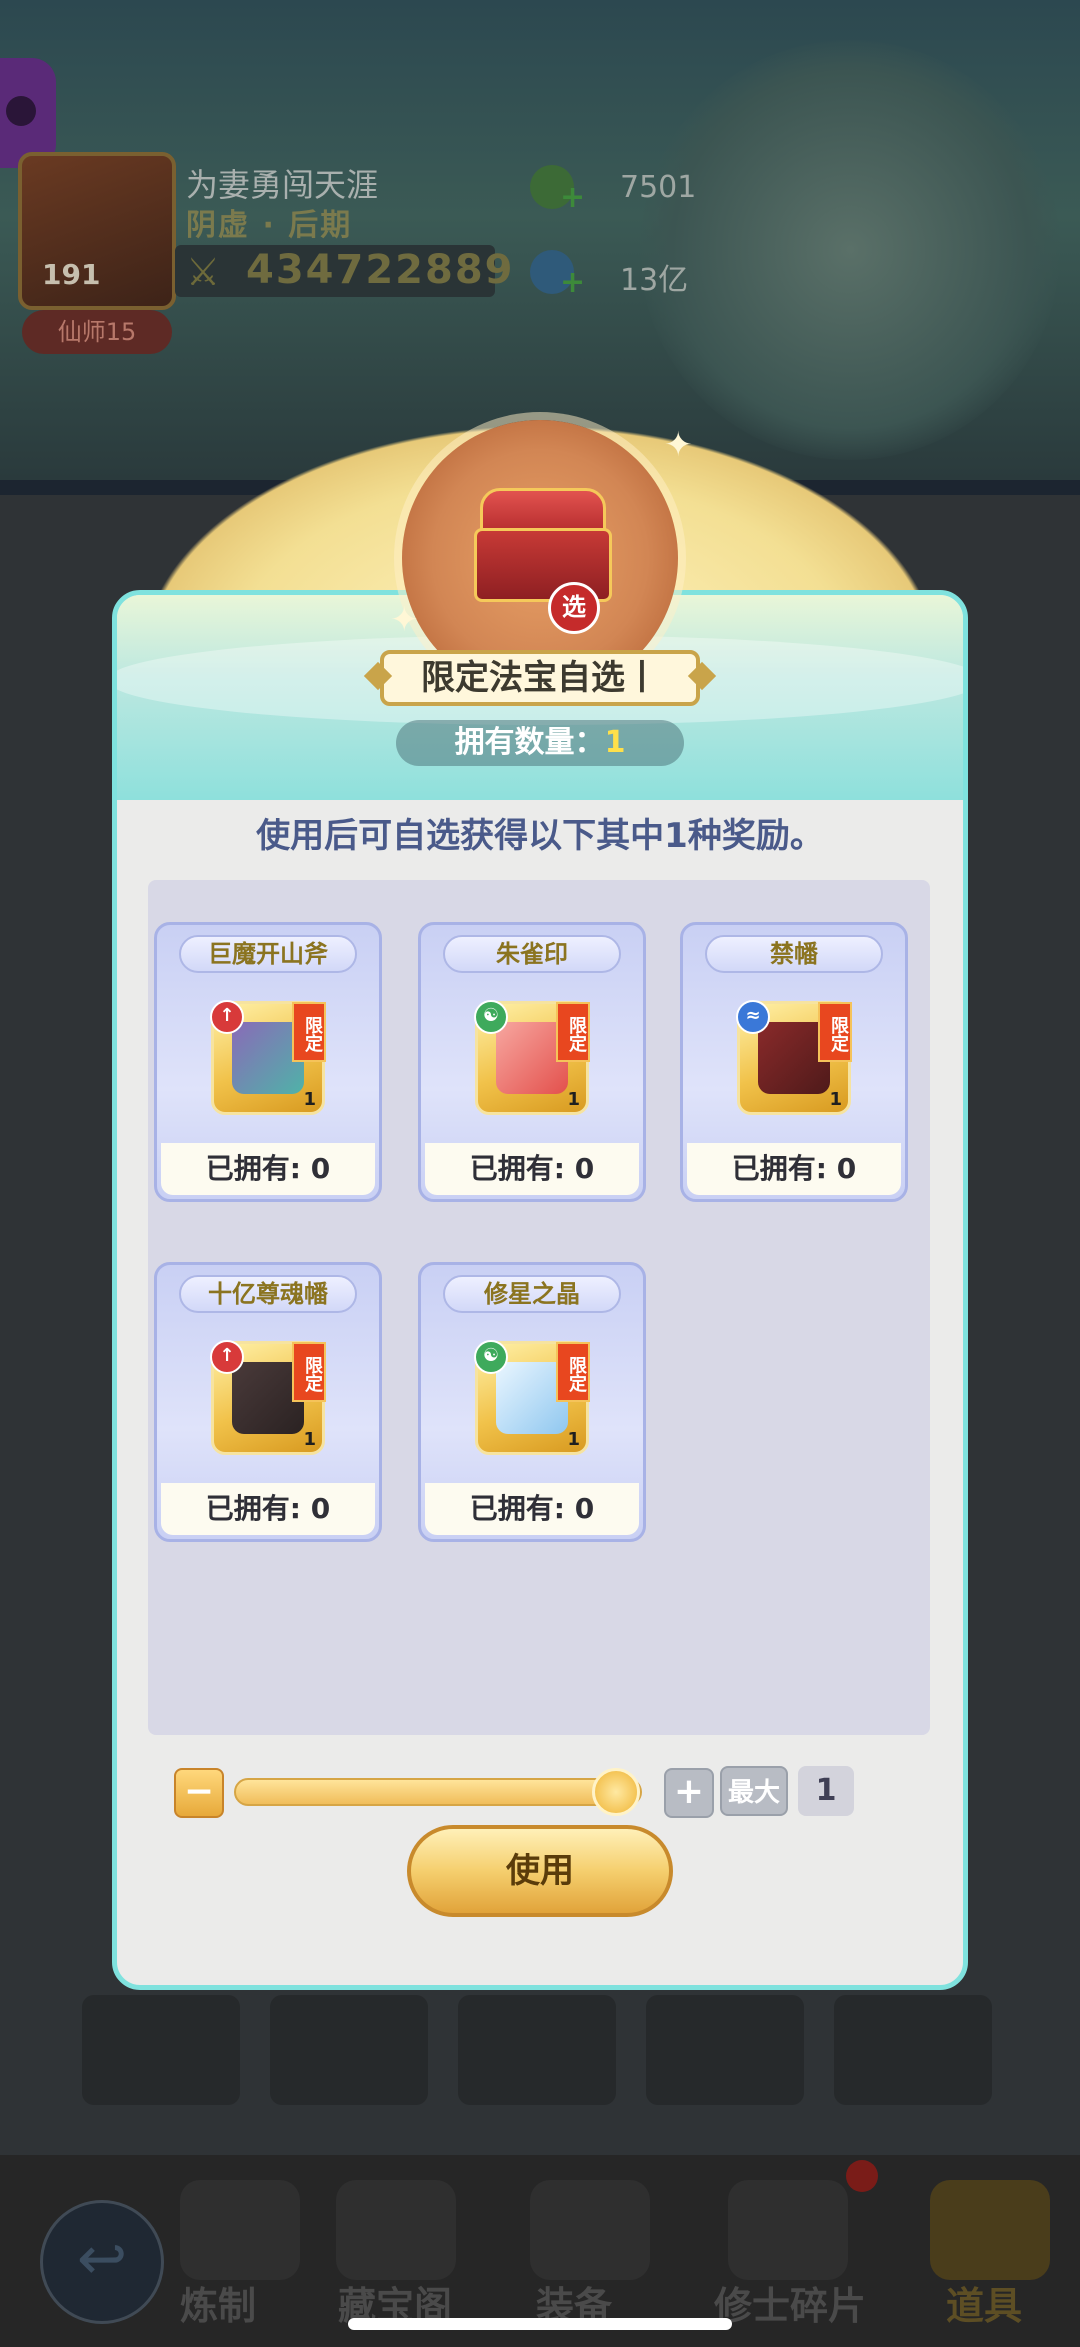  What do you see at coordinates (102, 2262) in the screenshot?
I see `back-button: ↩` at bounding box center [102, 2262].